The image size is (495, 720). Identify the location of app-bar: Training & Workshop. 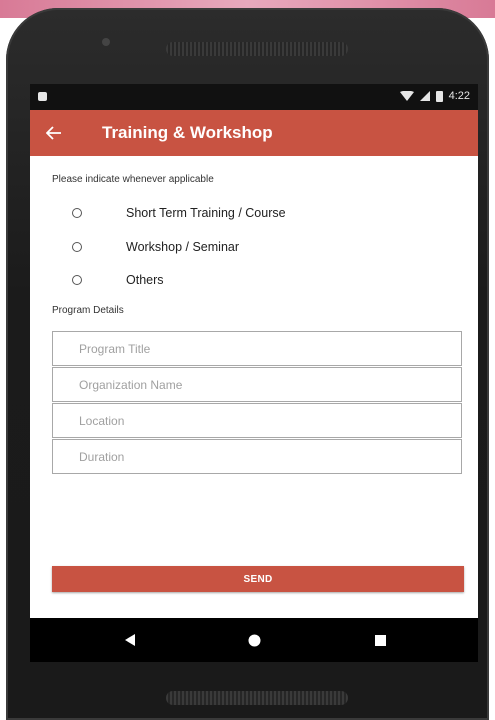
(254, 133).